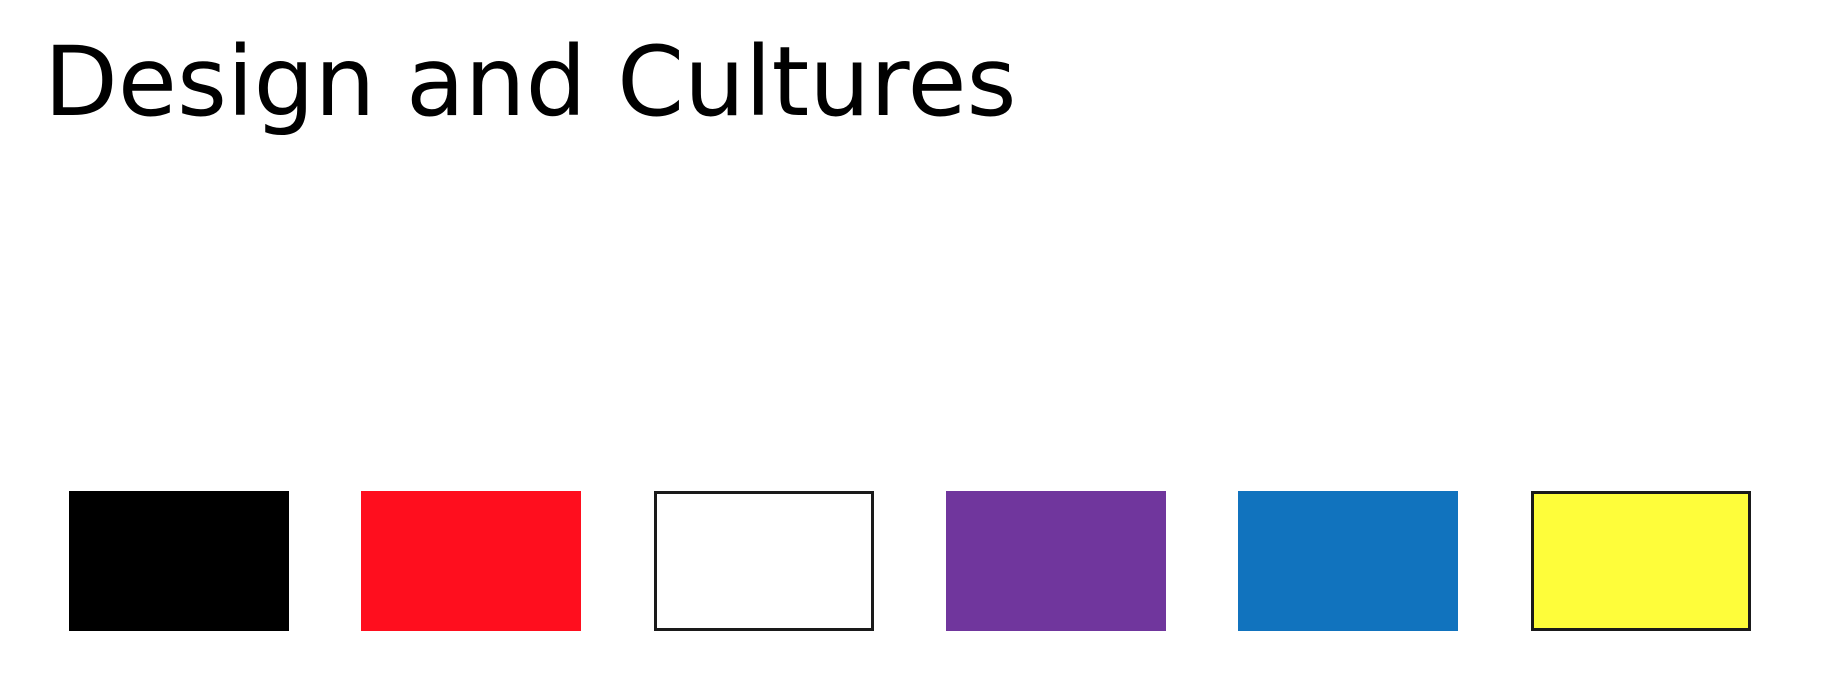 The width and height of the screenshot is (1844, 698). What do you see at coordinates (1641, 561) in the screenshot?
I see `color-swatch-yellow` at bounding box center [1641, 561].